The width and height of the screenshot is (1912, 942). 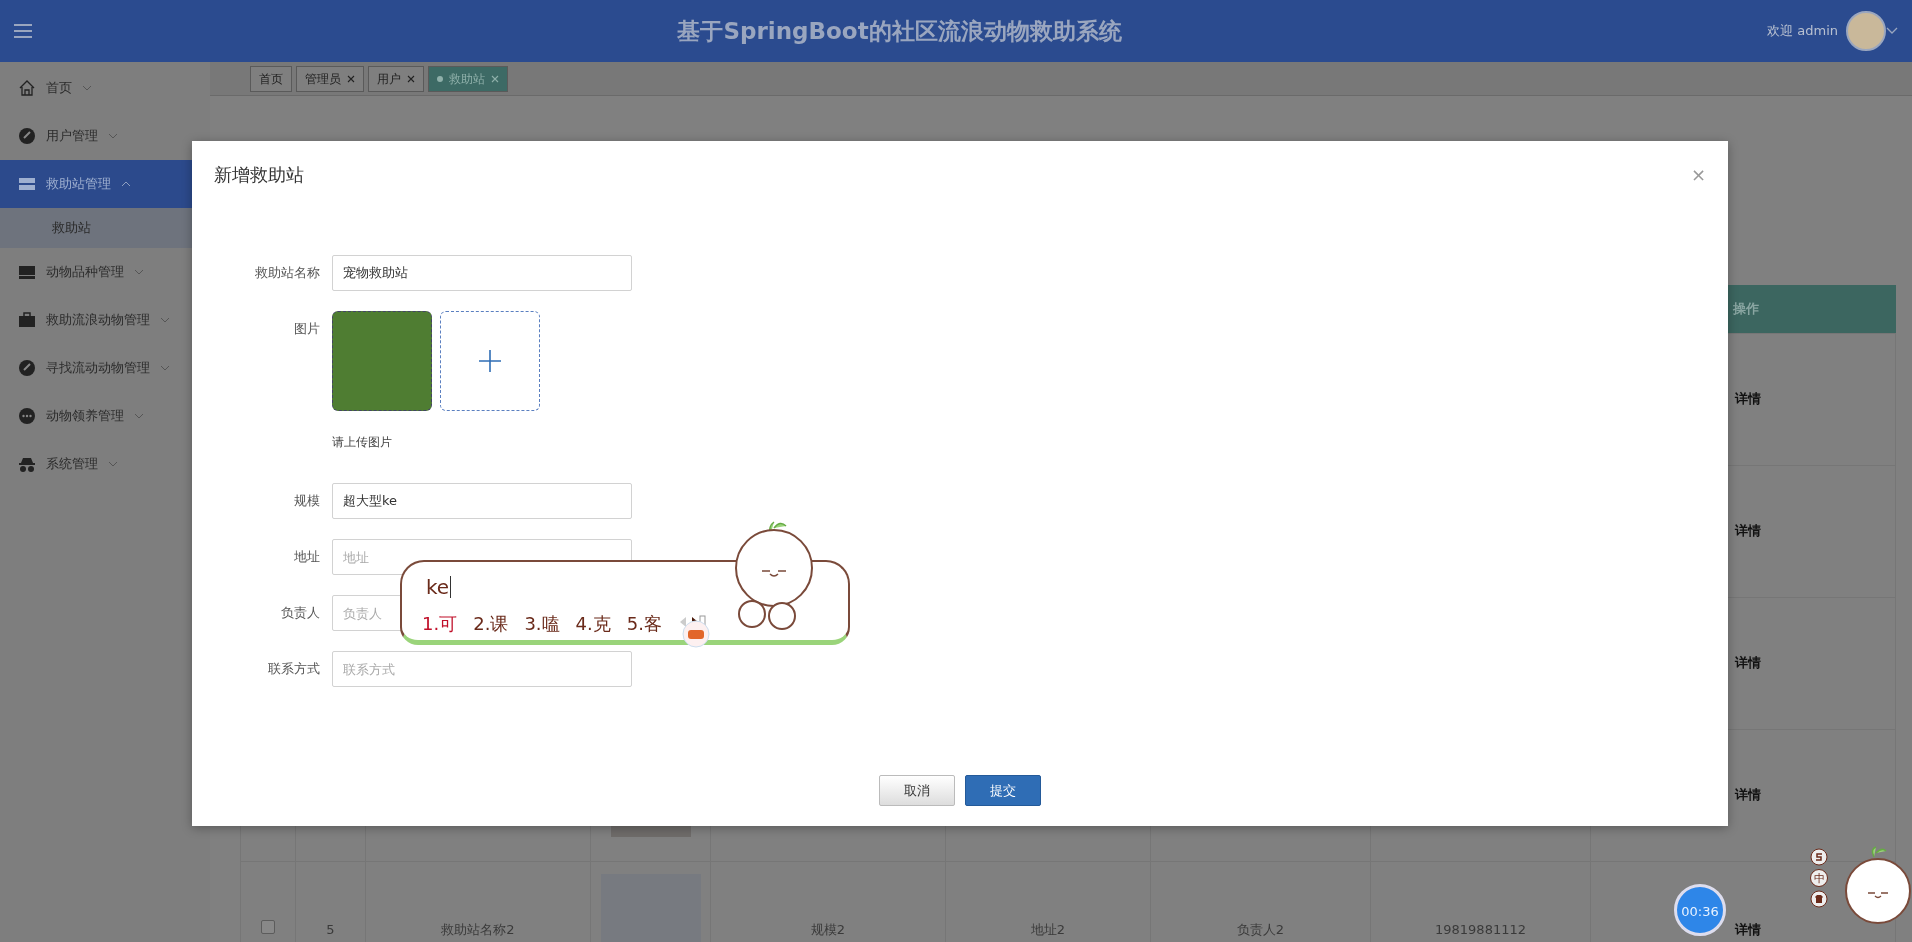 What do you see at coordinates (287, 273) in the screenshot?
I see `field-label: 救助站名称` at bounding box center [287, 273].